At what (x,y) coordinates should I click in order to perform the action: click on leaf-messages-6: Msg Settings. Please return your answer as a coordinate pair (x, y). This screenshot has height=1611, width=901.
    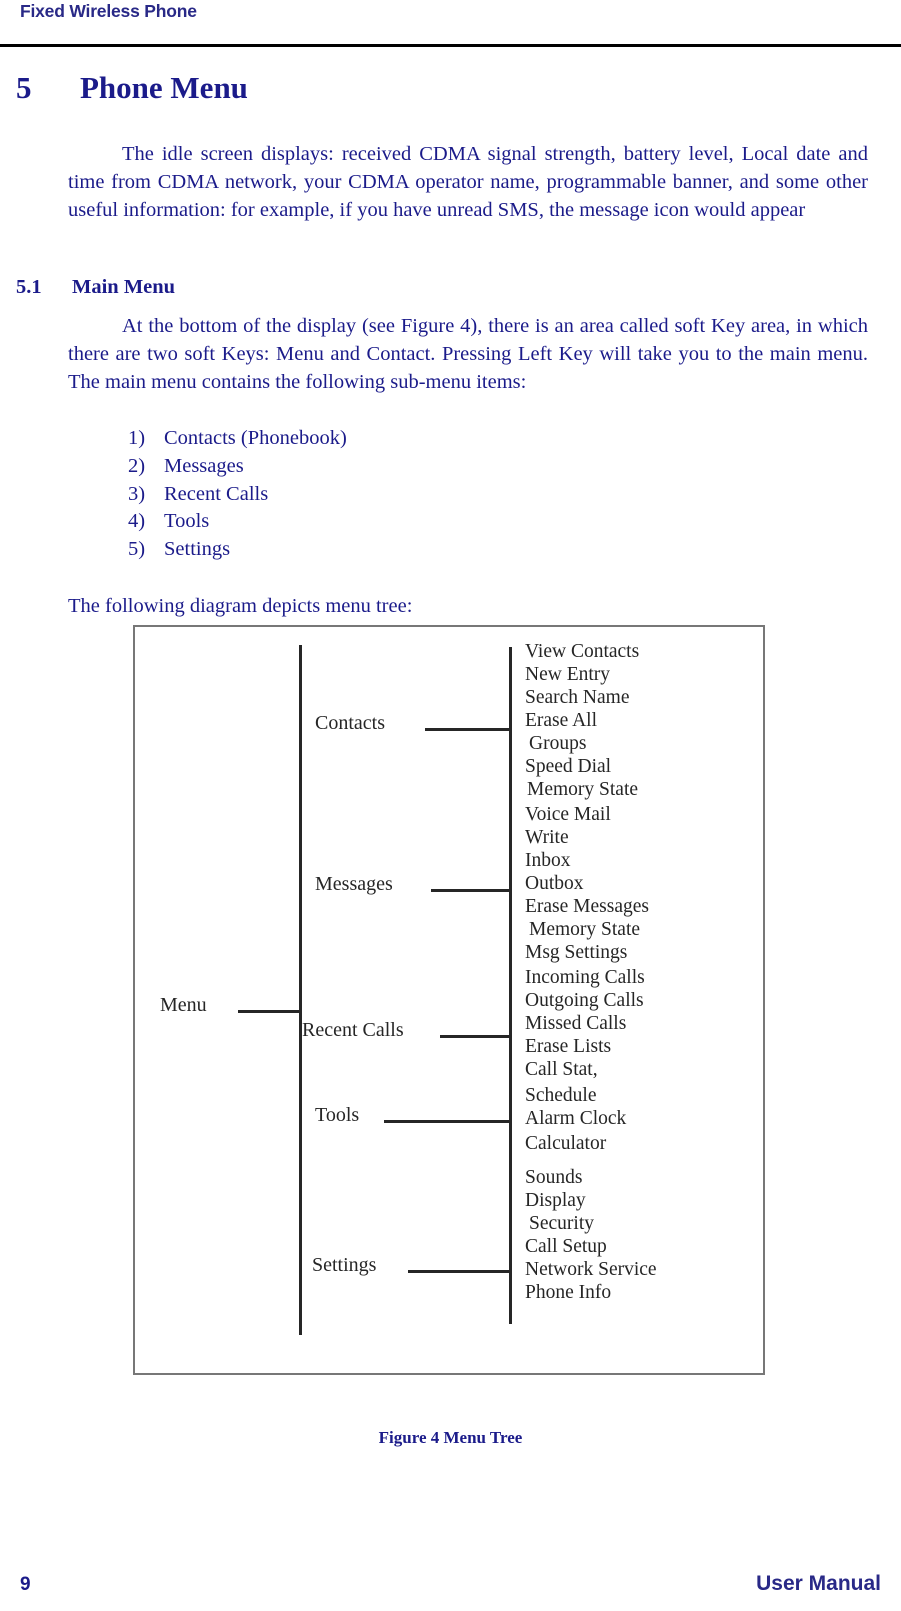
    Looking at the image, I should click on (576, 952).